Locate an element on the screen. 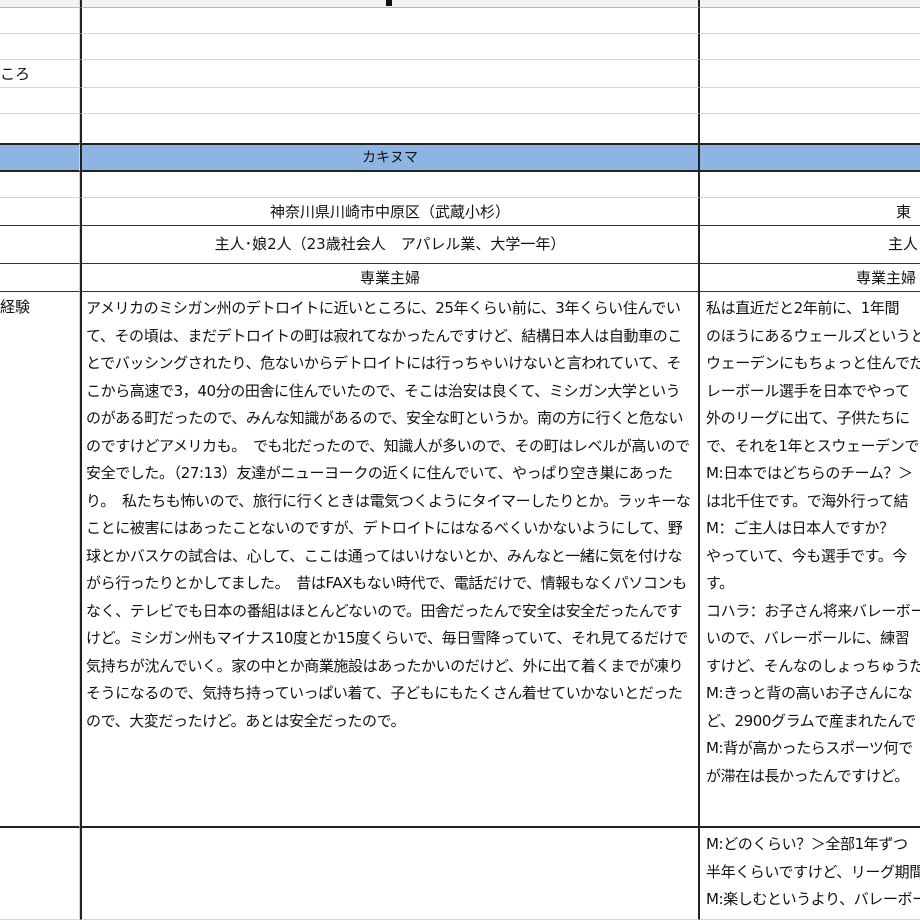 This screenshot has height=920, width=920. text-line: やっていて、今も選手です。今 is located at coordinates (806, 555).